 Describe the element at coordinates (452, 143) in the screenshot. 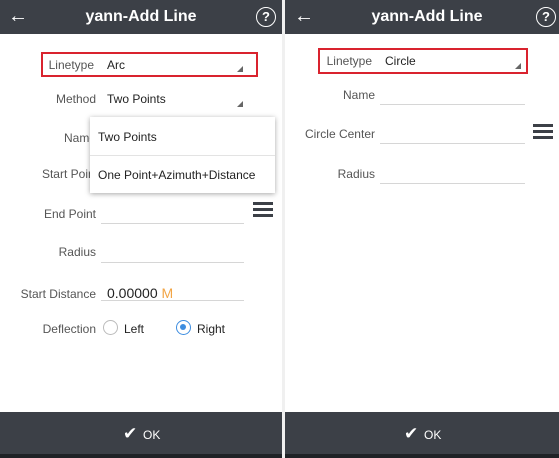

I see `circle-center-input` at that location.